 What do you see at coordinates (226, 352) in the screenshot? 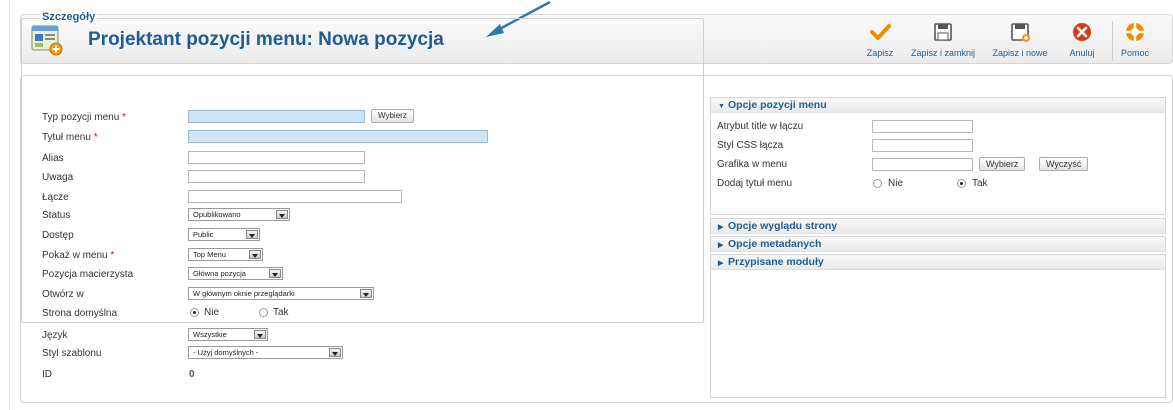
I see `template-style-value: - Użyj domyślnych -` at bounding box center [226, 352].